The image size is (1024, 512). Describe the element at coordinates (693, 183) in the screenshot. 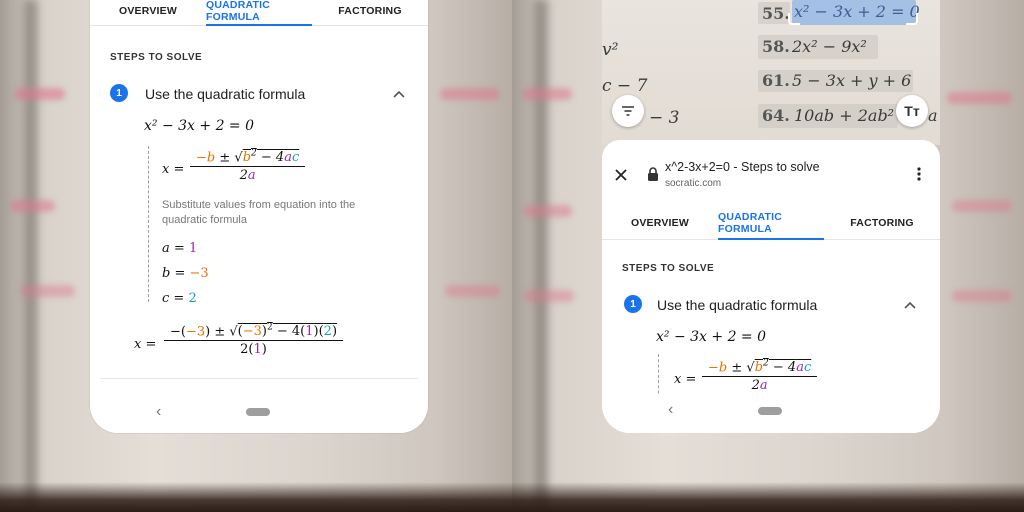

I see `page-domain: socratic.com` at that location.